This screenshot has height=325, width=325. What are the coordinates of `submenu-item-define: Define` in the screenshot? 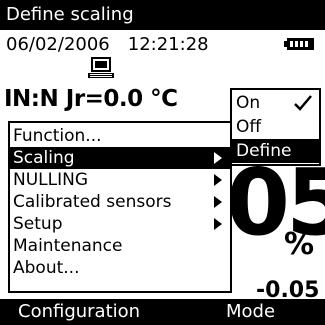 It's located at (275, 151).